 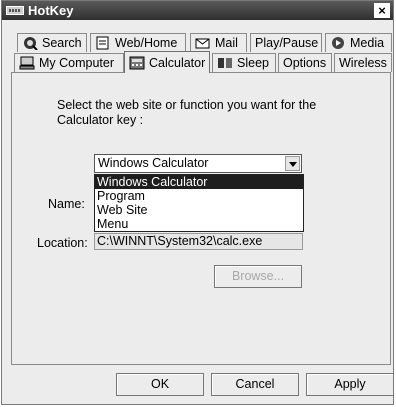 I want to click on media-player-icon, so click(x=338, y=43).